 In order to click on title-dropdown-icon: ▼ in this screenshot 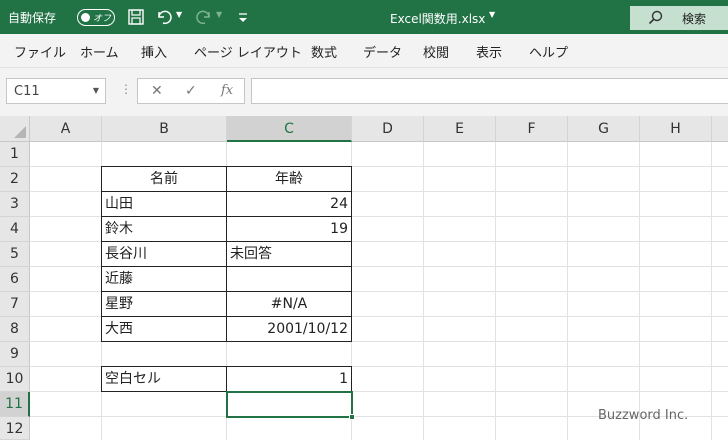, I will do `click(492, 14)`.